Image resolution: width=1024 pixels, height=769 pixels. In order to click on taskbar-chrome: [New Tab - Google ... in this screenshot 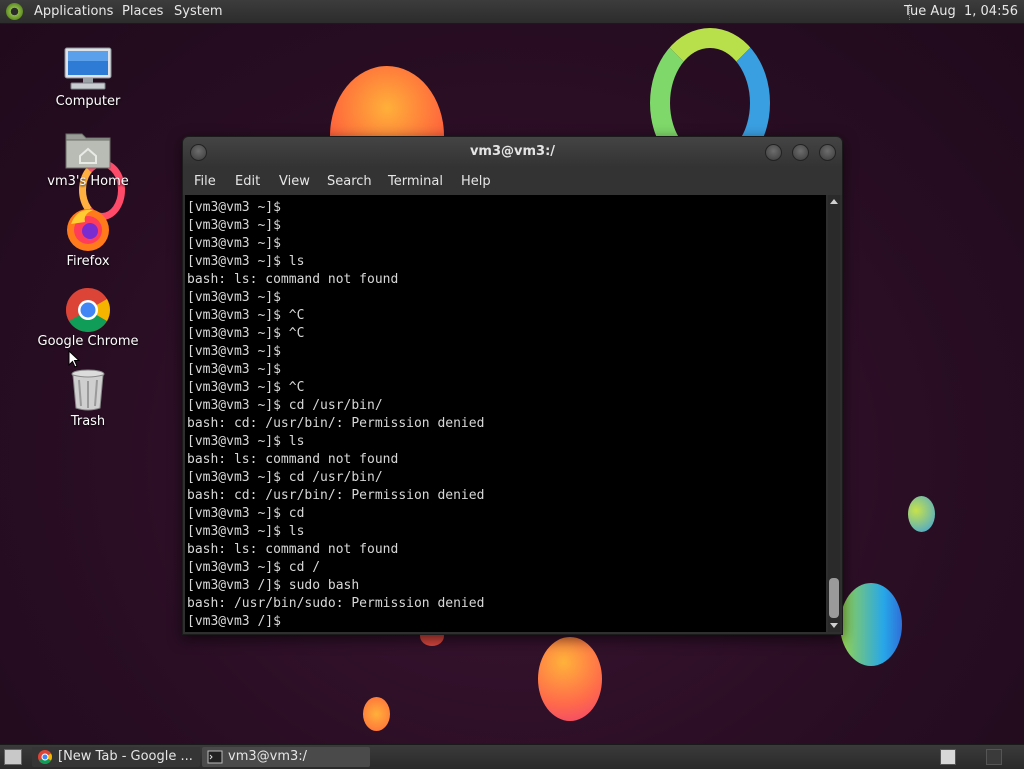, I will do `click(116, 757)`.